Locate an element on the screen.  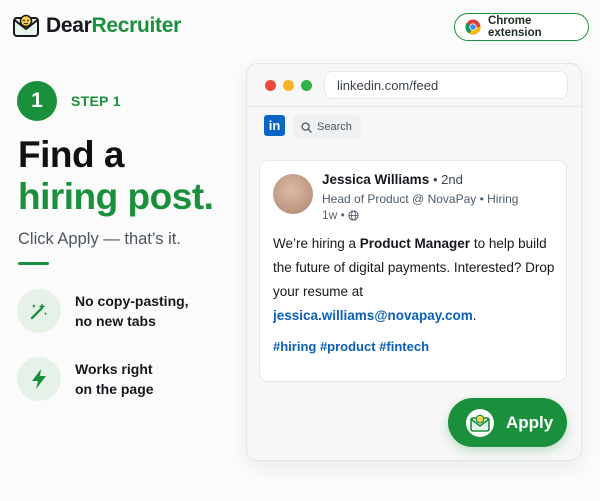
feature-works-on-page: Works right on the page is located at coordinates (85, 379).